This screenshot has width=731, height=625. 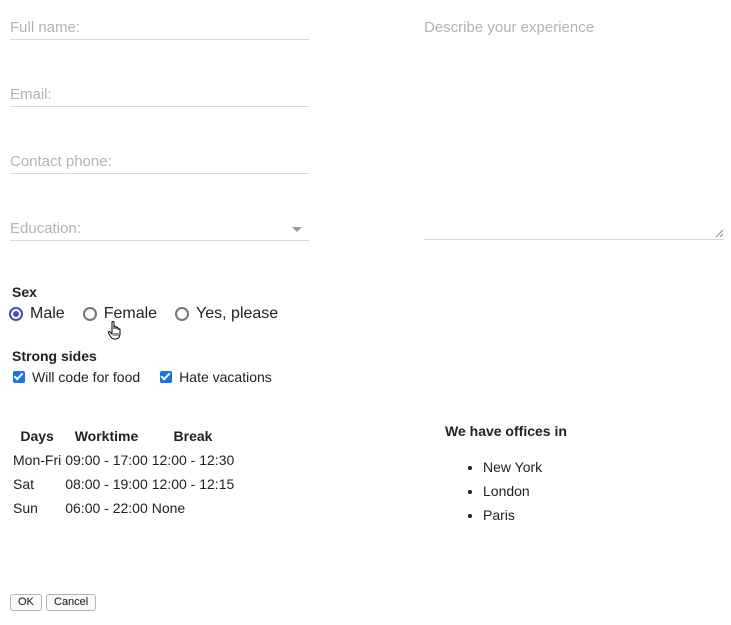 What do you see at coordinates (509, 27) in the screenshot?
I see `experience-placeholder: Describe your experience` at bounding box center [509, 27].